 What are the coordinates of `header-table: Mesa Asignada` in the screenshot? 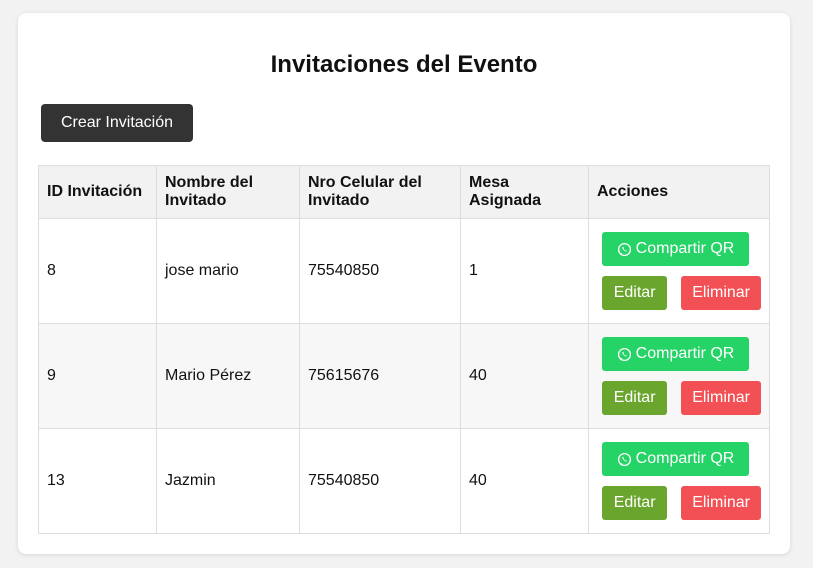 It's located at (524, 192).